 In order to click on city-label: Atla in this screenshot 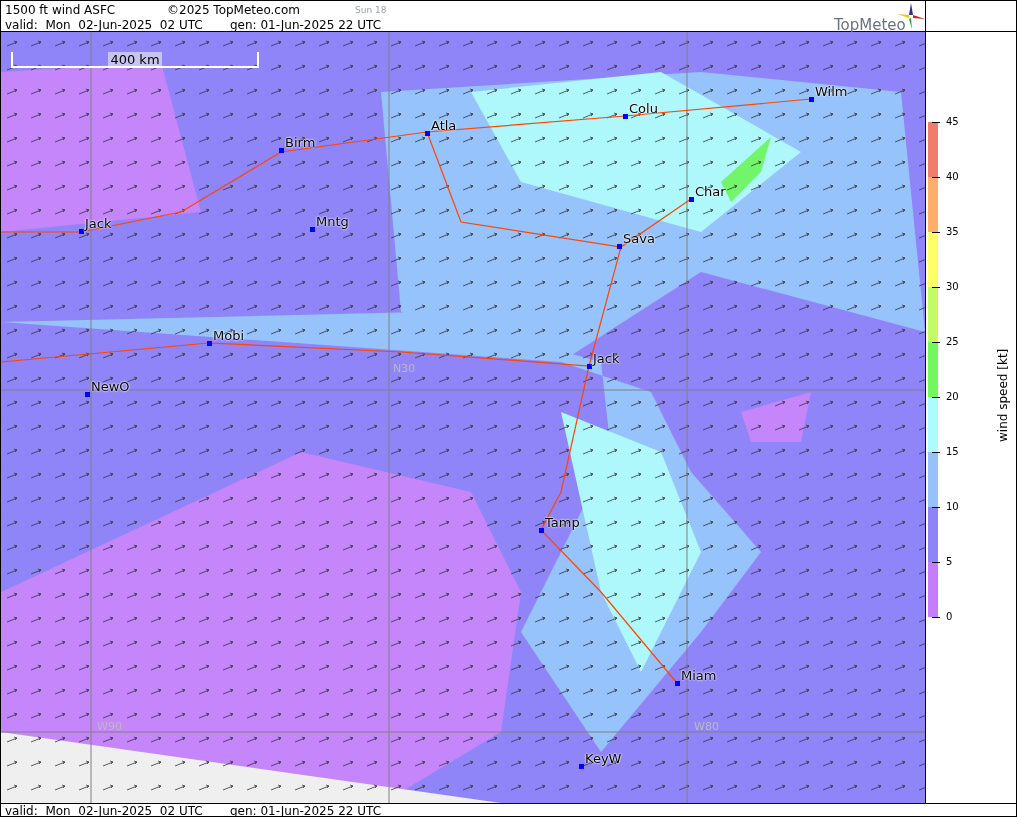, I will do `click(444, 125)`.